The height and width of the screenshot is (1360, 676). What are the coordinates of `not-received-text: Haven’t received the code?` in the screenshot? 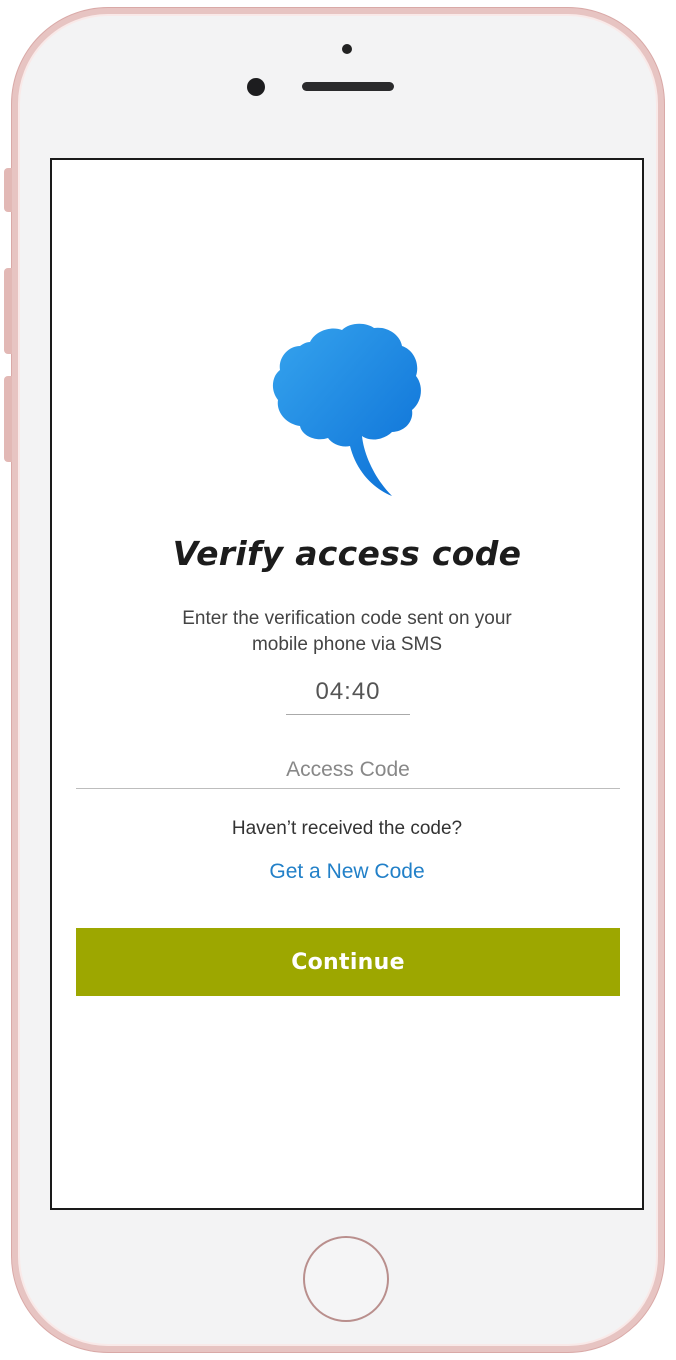 It's located at (347, 828).